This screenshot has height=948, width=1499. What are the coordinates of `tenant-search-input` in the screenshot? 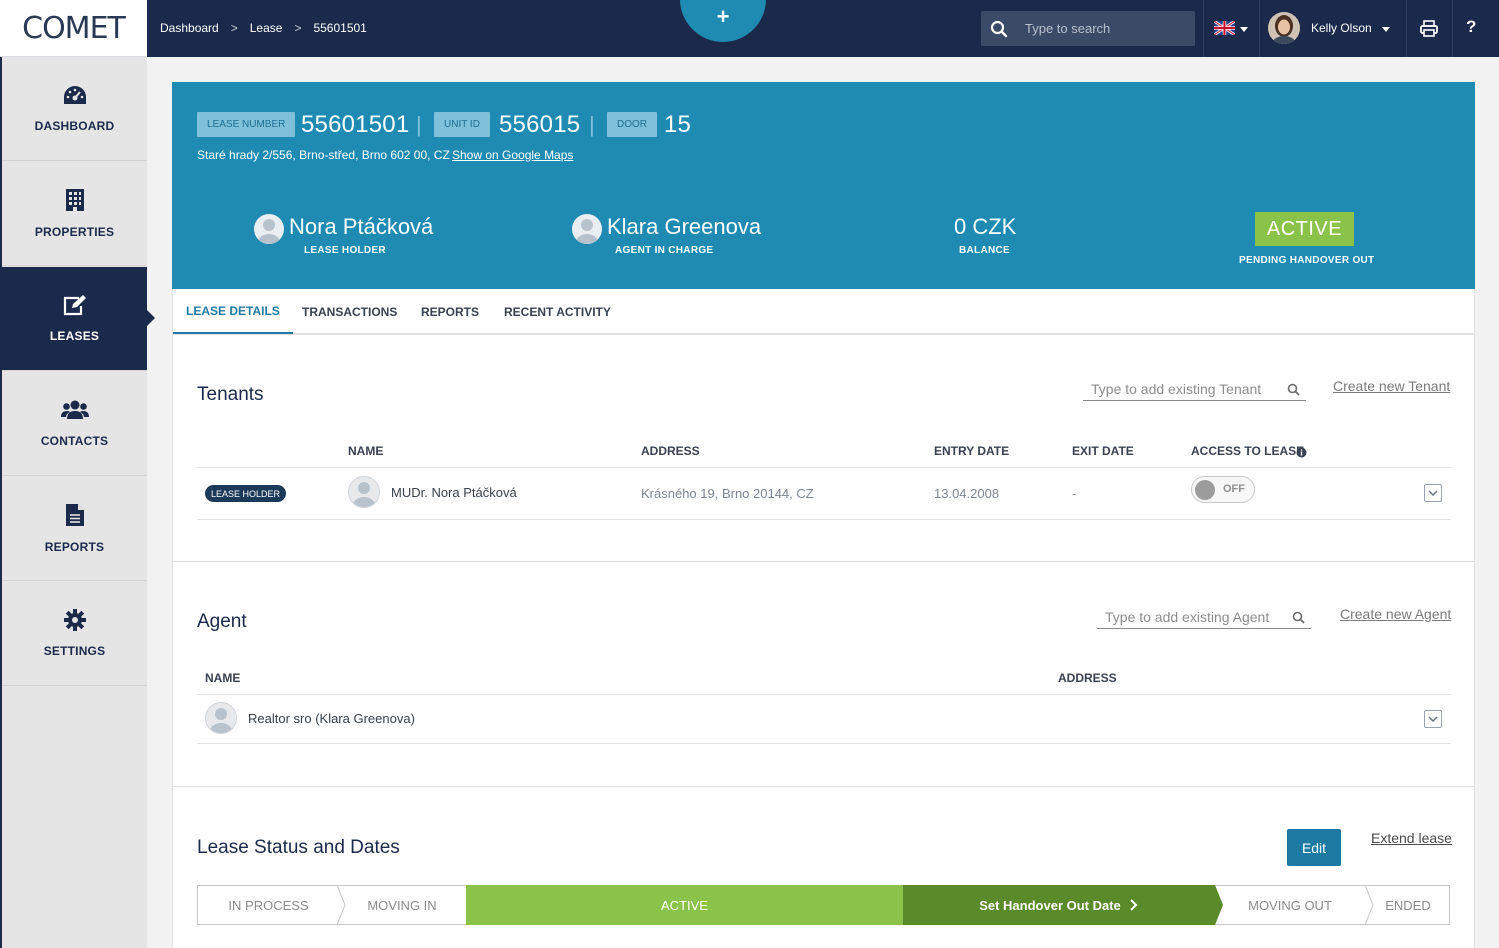 It's located at (1194, 388).